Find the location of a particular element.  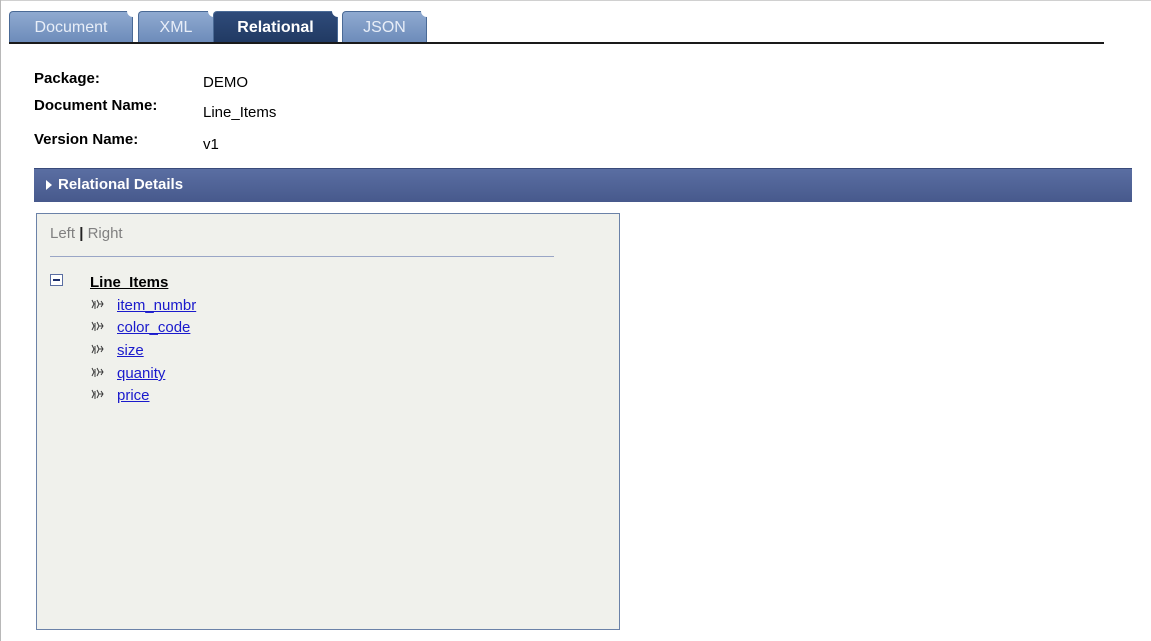

tab-relational: Relational is located at coordinates (275, 26).